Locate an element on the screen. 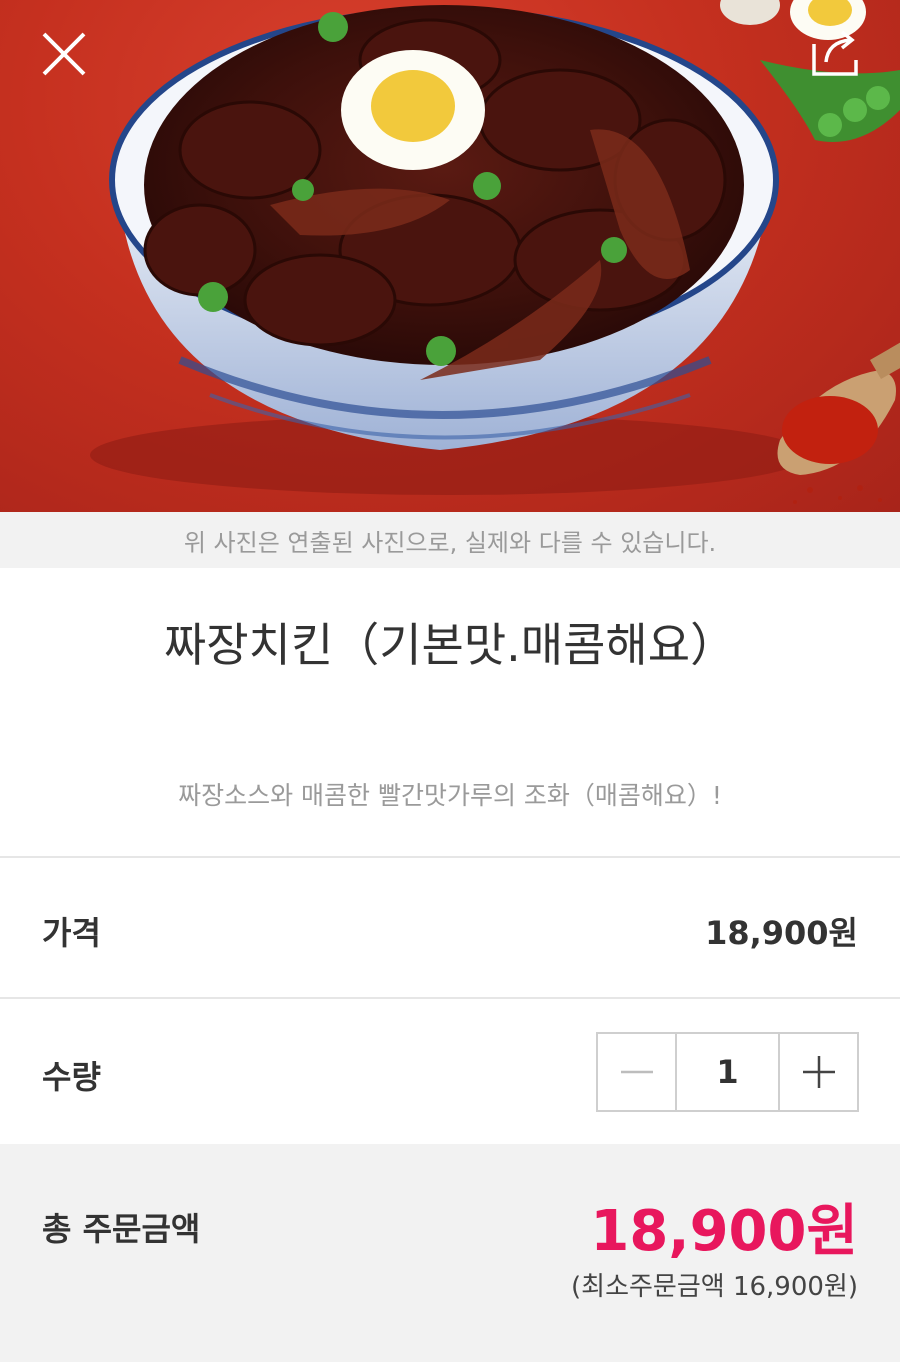 Image resolution: width=900 pixels, height=1362 pixels. price-value: 18,900원 is located at coordinates (781, 933).